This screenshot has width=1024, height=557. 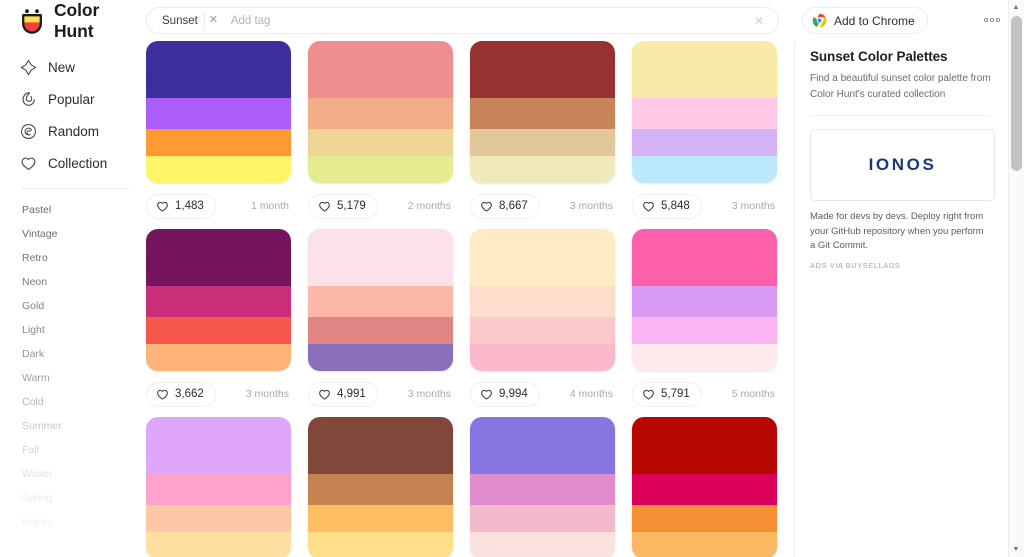 What do you see at coordinates (73, 522) in the screenshot?
I see `sidebar-tag-item: Happy` at bounding box center [73, 522].